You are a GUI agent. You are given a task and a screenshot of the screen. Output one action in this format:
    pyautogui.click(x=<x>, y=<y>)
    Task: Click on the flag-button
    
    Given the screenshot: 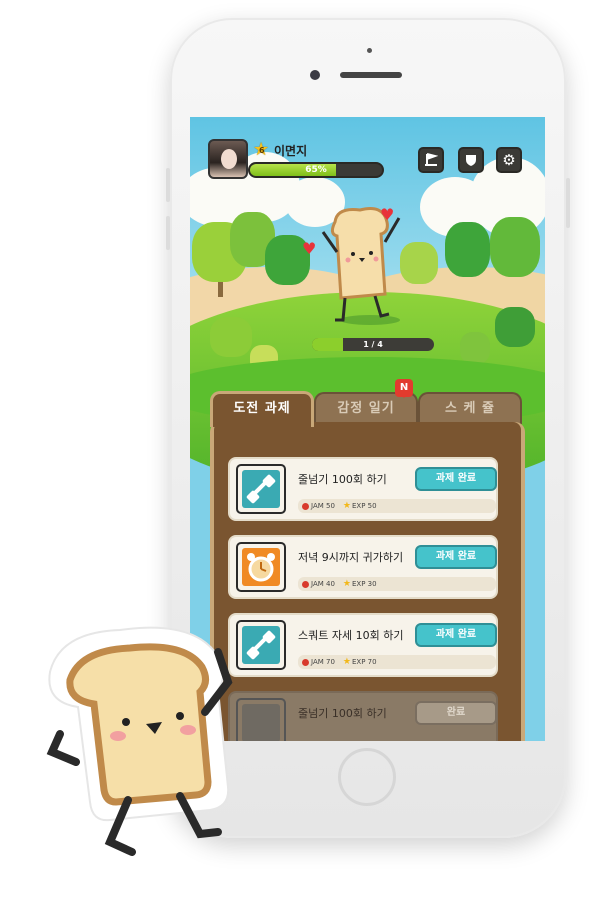 What is the action you would take?
    pyautogui.click(x=431, y=160)
    